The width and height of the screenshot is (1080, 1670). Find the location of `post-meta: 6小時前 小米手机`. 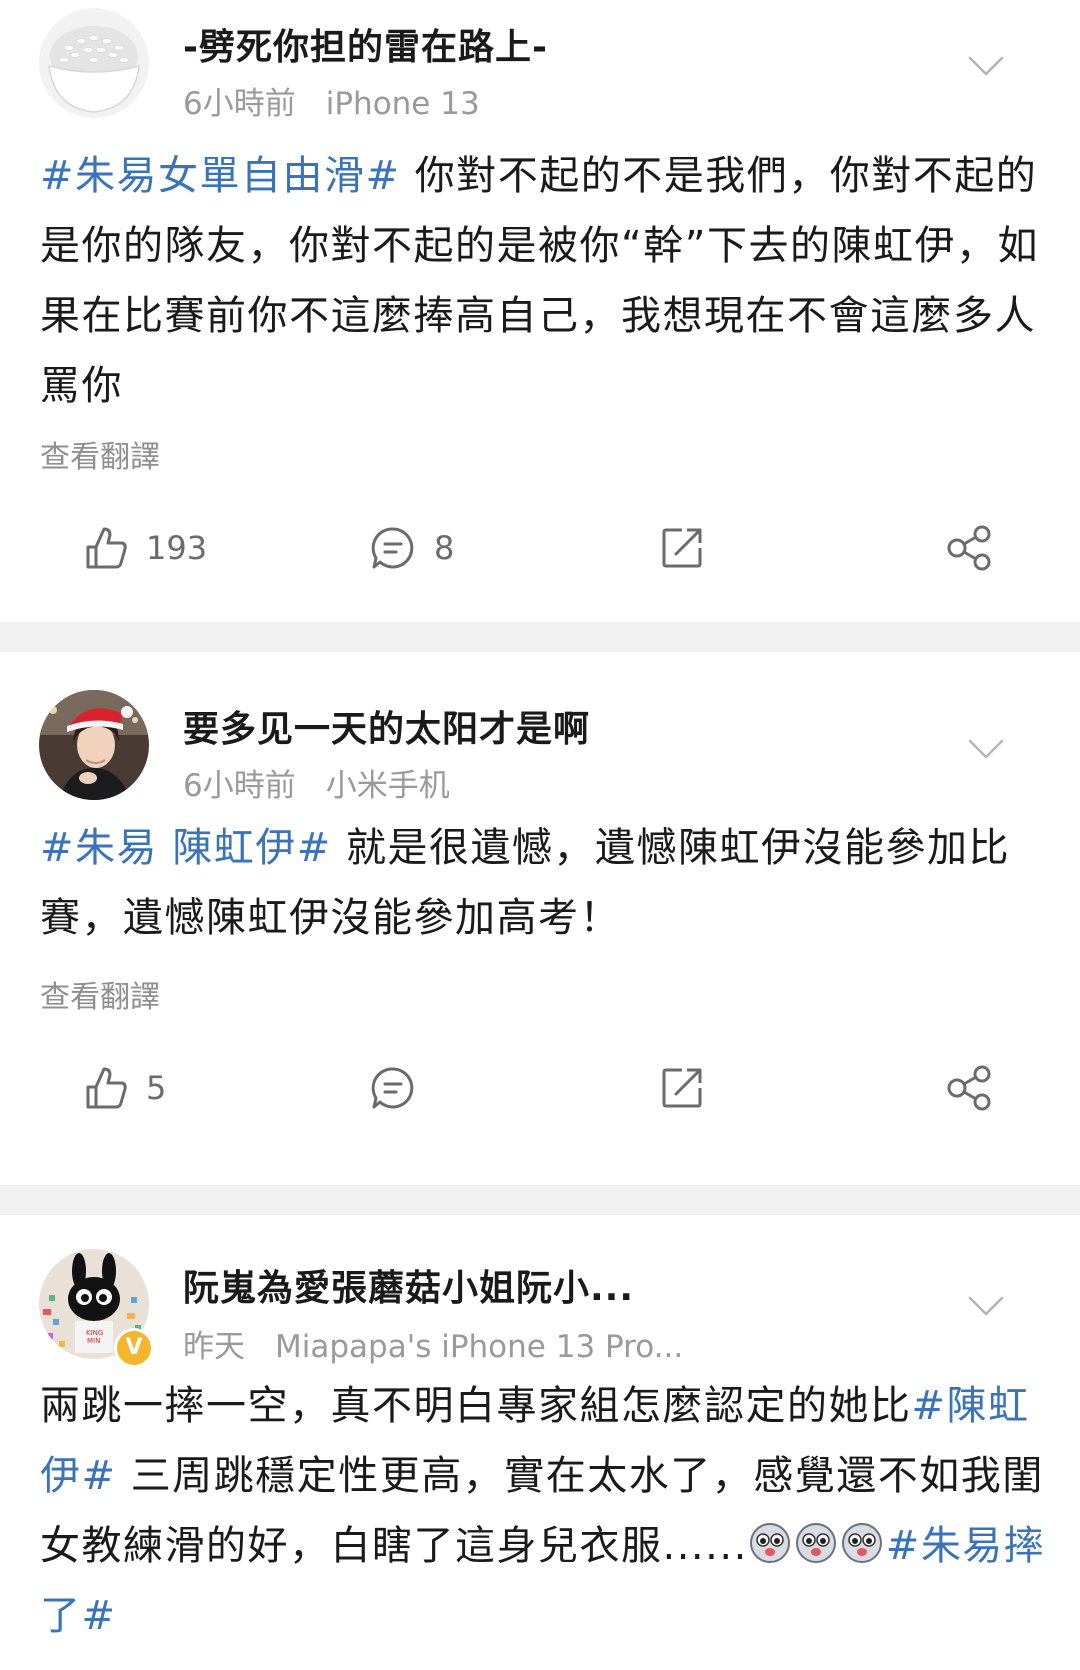

post-meta: 6小時前 小米手机 is located at coordinates (316, 782).